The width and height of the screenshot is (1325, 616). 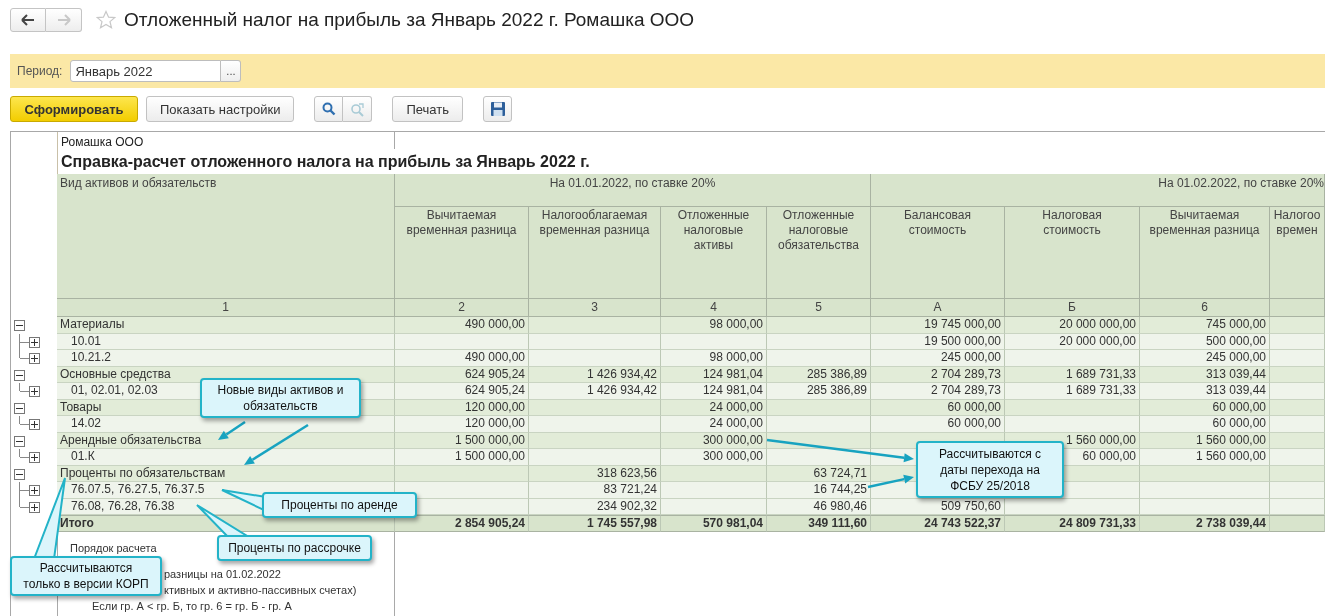 I want to click on toolbar-button: Печать, so click(x=427, y=109).